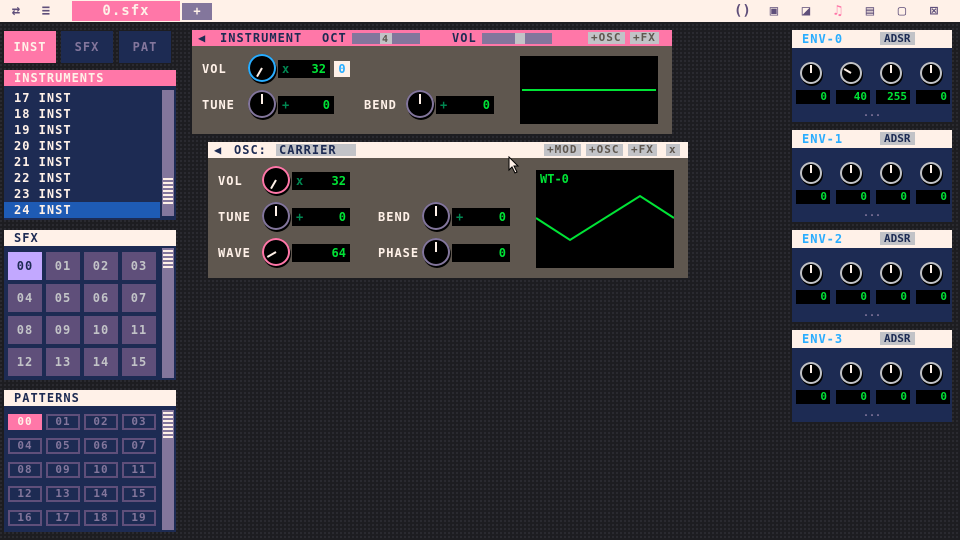 Image resolution: width=960 pixels, height=540 pixels. What do you see at coordinates (25, 422) in the screenshot?
I see `pattern-cell: 00` at bounding box center [25, 422].